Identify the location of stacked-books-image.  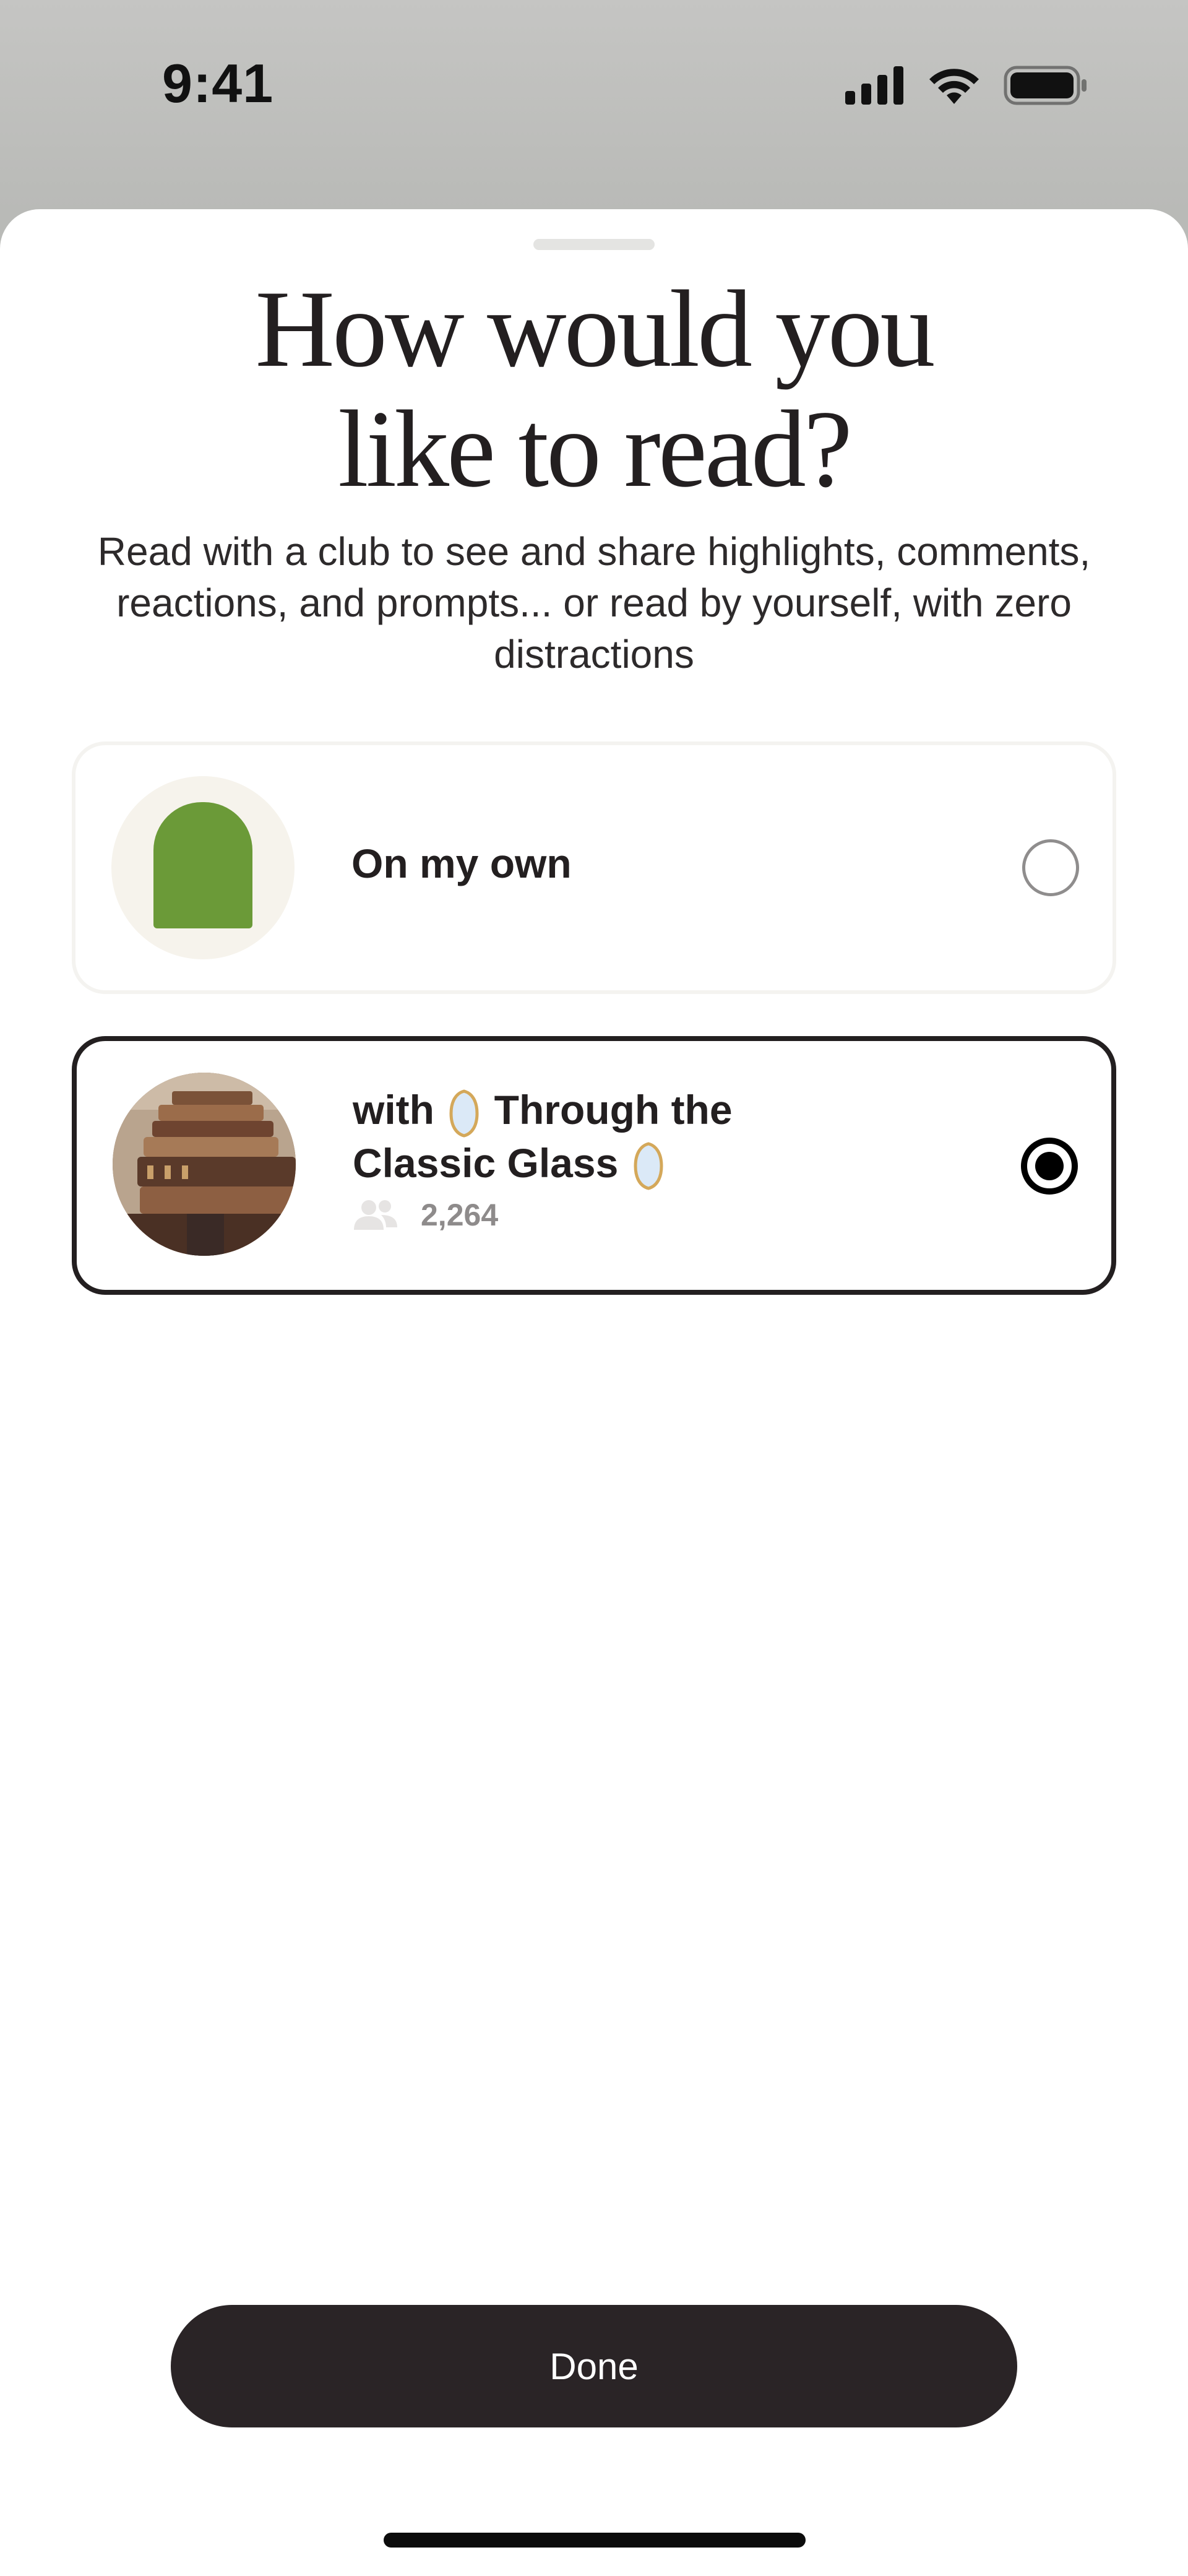
(205, 1164).